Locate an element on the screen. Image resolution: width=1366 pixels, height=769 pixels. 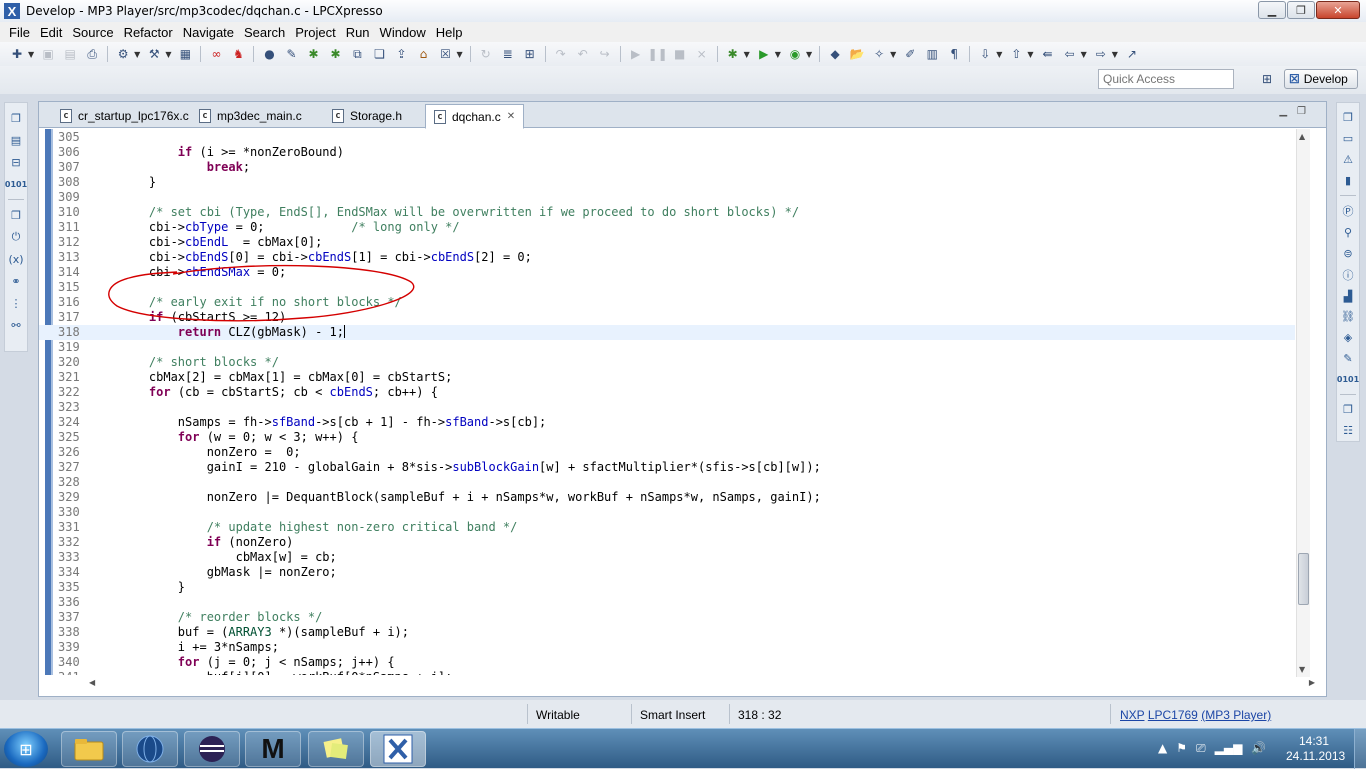
close-button: ✕ is located at coordinates (1338, 10).